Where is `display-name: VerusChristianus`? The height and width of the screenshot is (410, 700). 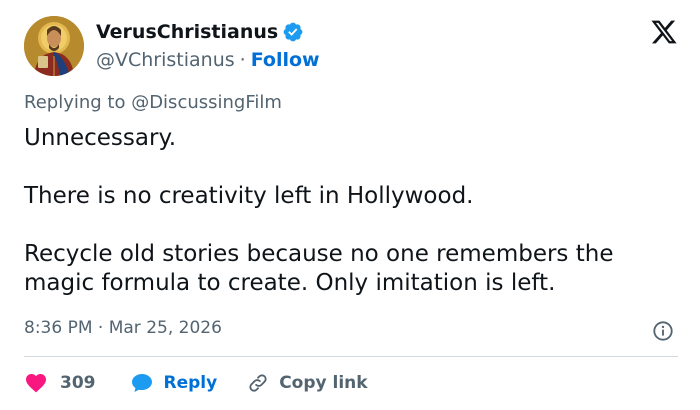 display-name: VerusChristianus is located at coordinates (187, 32).